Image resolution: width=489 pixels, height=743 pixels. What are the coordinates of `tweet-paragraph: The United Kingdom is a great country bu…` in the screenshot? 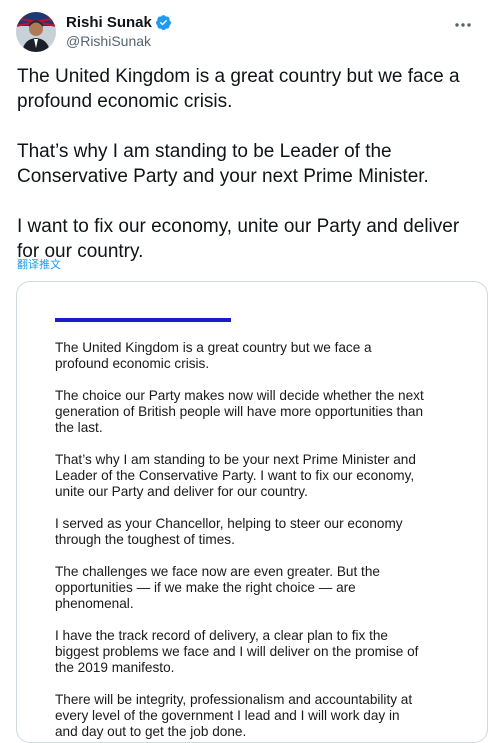 It's located at (238, 89).